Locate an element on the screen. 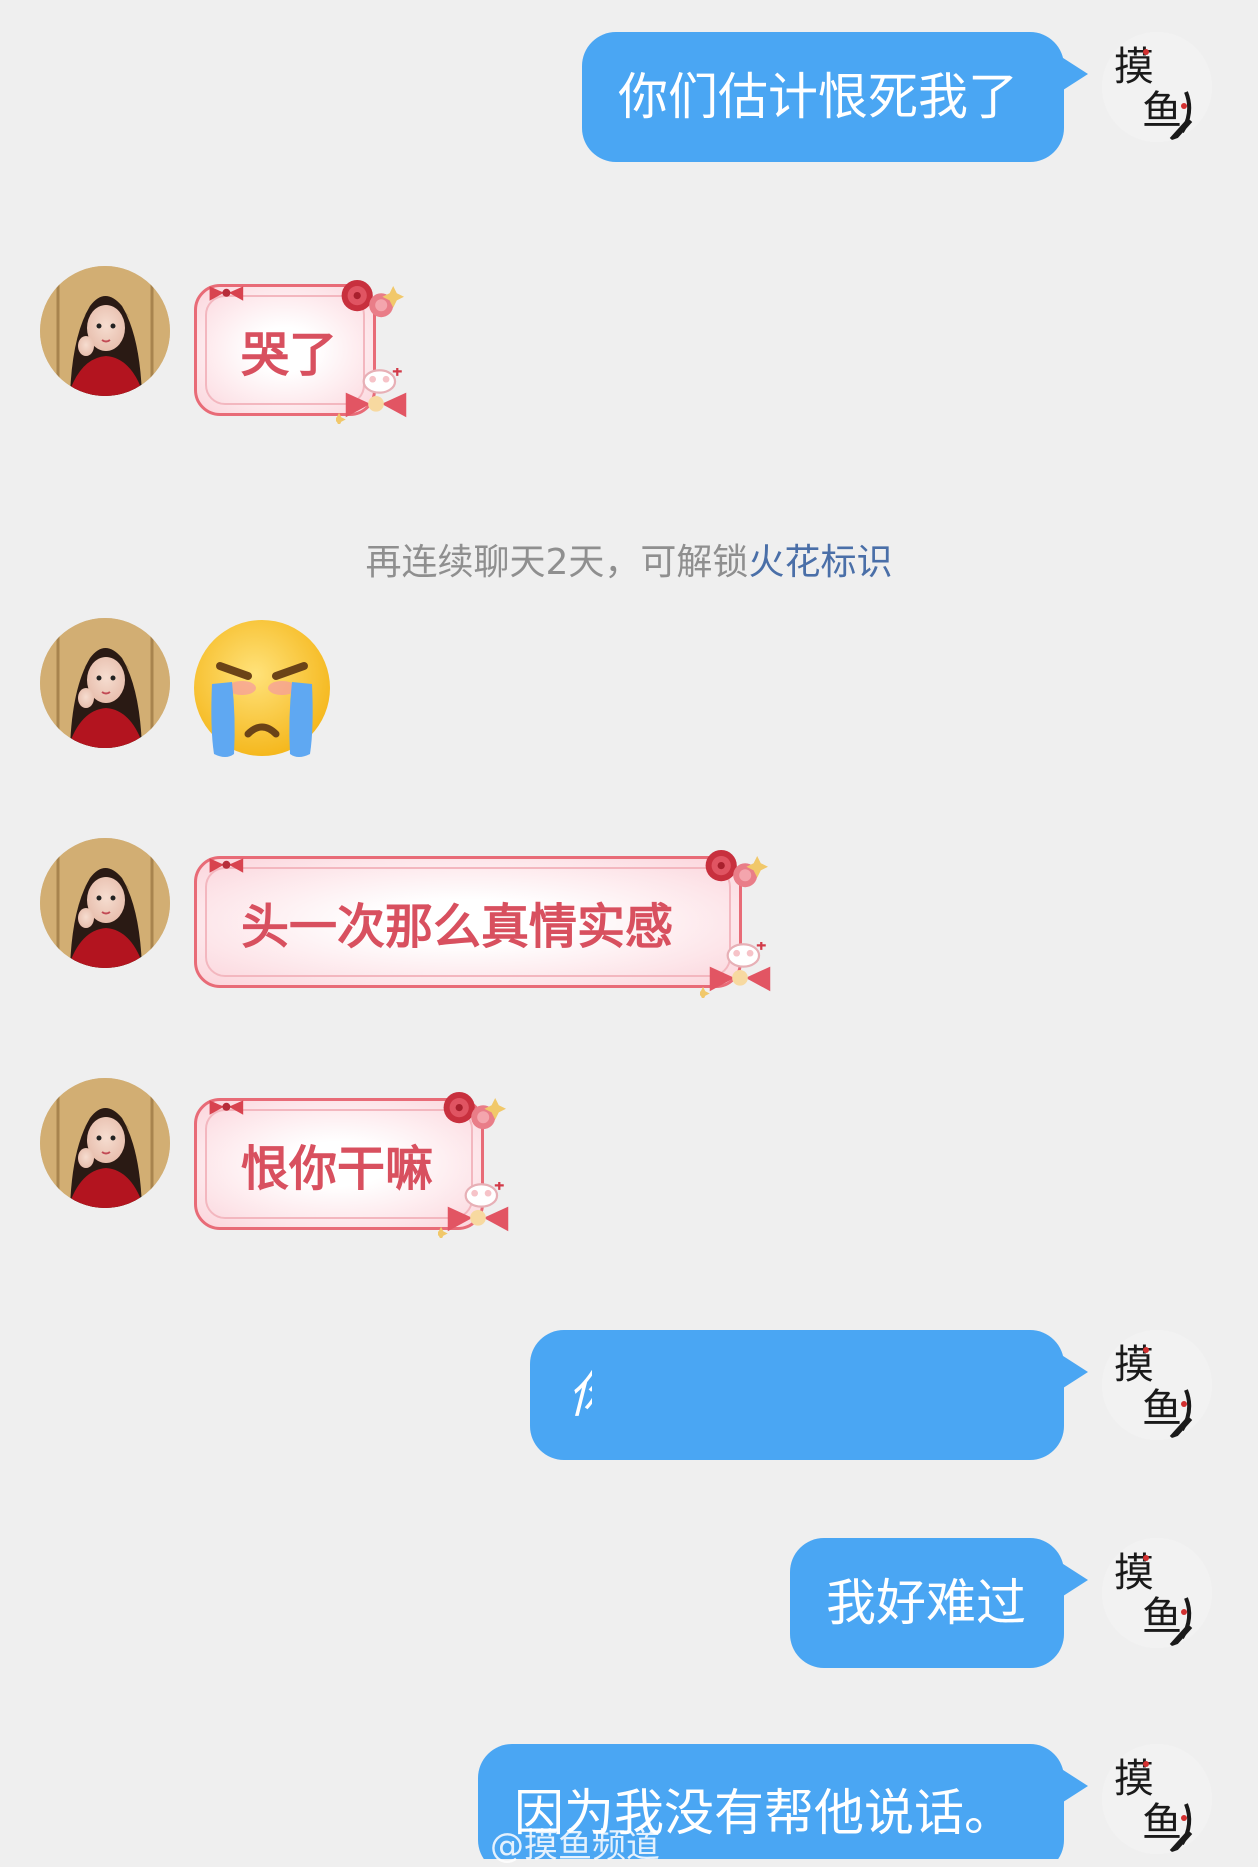 Image resolution: width=1258 pixels, height=1867 pixels. message-text: 我好难过 is located at coordinates (926, 1603).